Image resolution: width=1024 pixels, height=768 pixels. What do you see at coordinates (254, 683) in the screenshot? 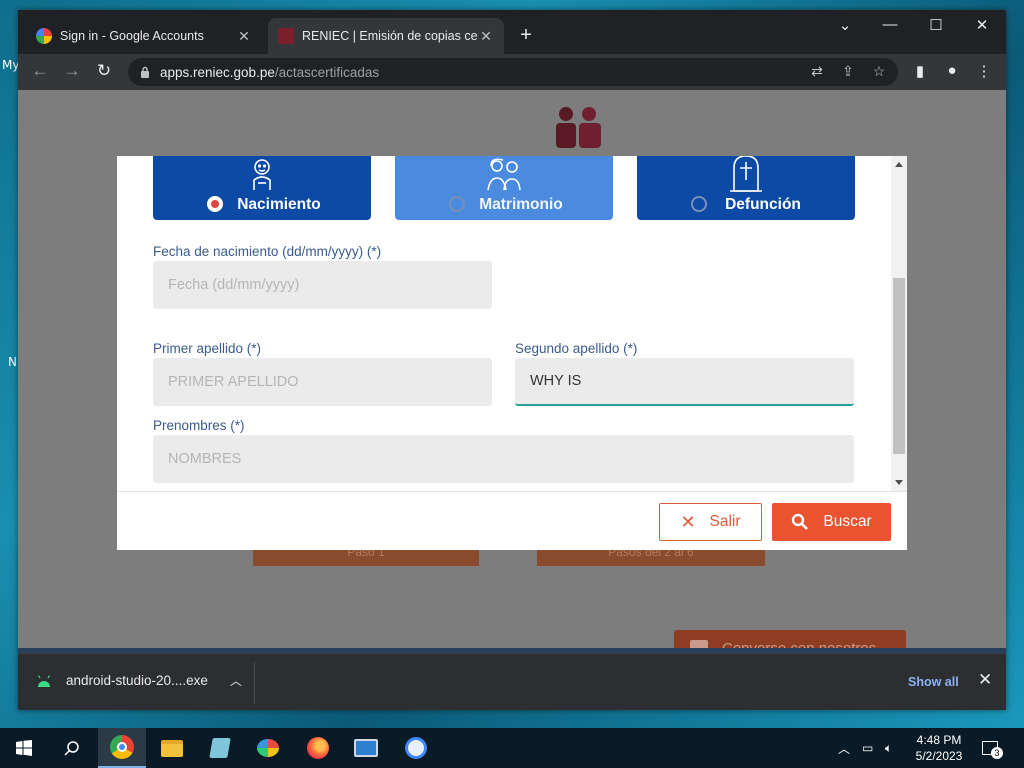
I see `shelf-divider` at bounding box center [254, 683].